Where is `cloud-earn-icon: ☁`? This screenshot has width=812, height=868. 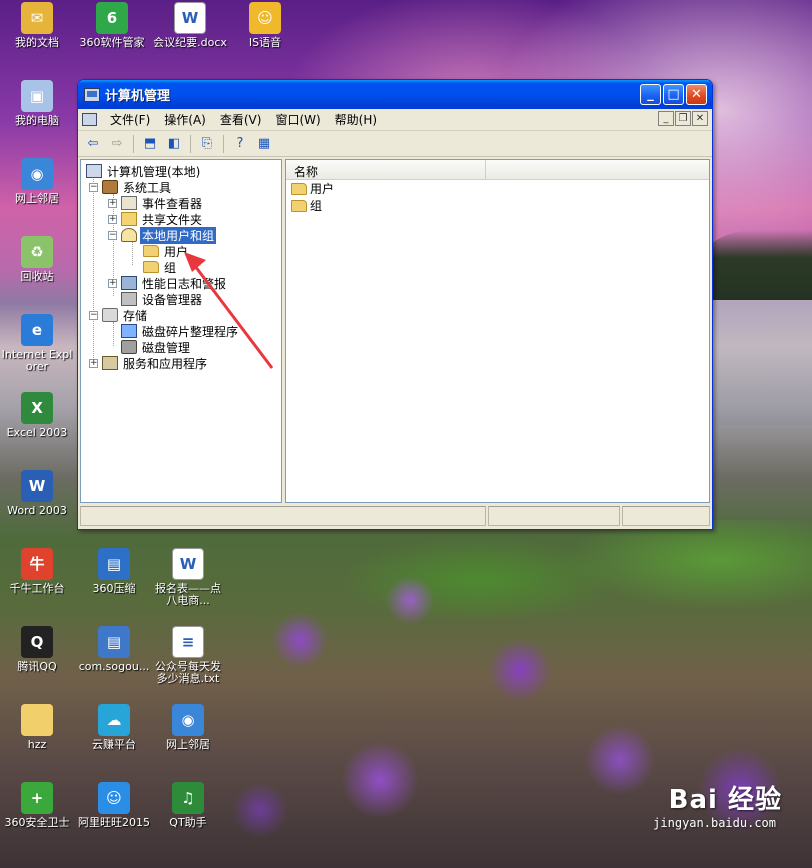 cloud-earn-icon: ☁ is located at coordinates (114, 720).